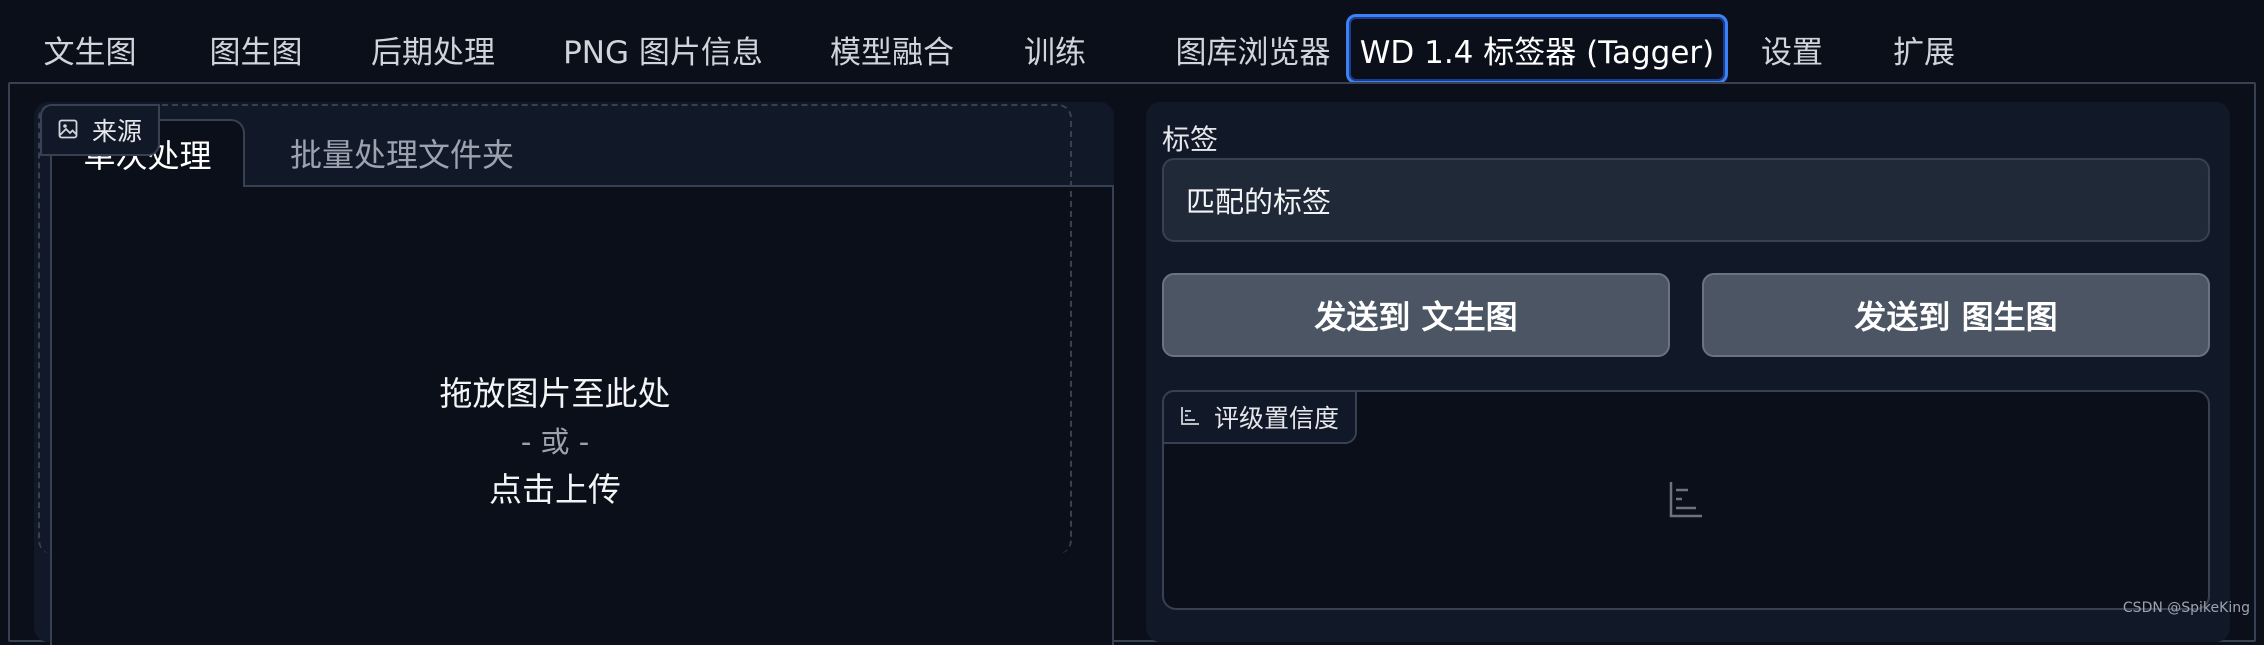  What do you see at coordinates (1190, 138) in the screenshot?
I see `tags-label: 标签` at bounding box center [1190, 138].